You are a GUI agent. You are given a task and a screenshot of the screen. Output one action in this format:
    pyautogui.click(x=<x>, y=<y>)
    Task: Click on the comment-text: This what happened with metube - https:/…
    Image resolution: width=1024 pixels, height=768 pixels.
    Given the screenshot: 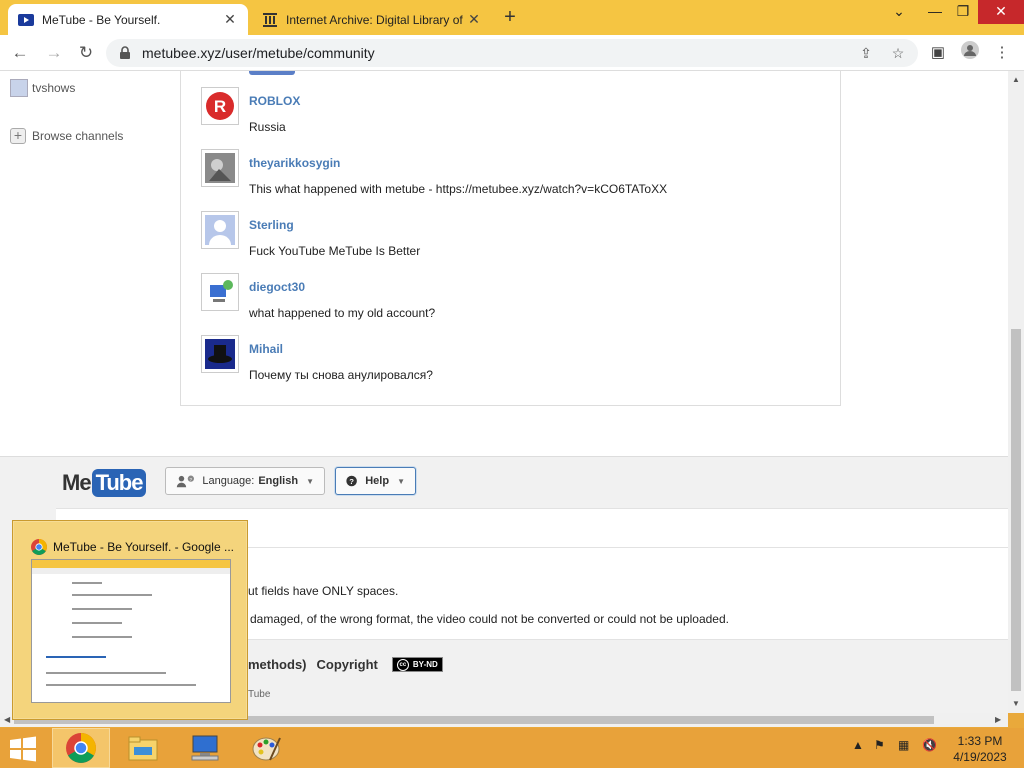 What is the action you would take?
    pyautogui.click(x=458, y=189)
    